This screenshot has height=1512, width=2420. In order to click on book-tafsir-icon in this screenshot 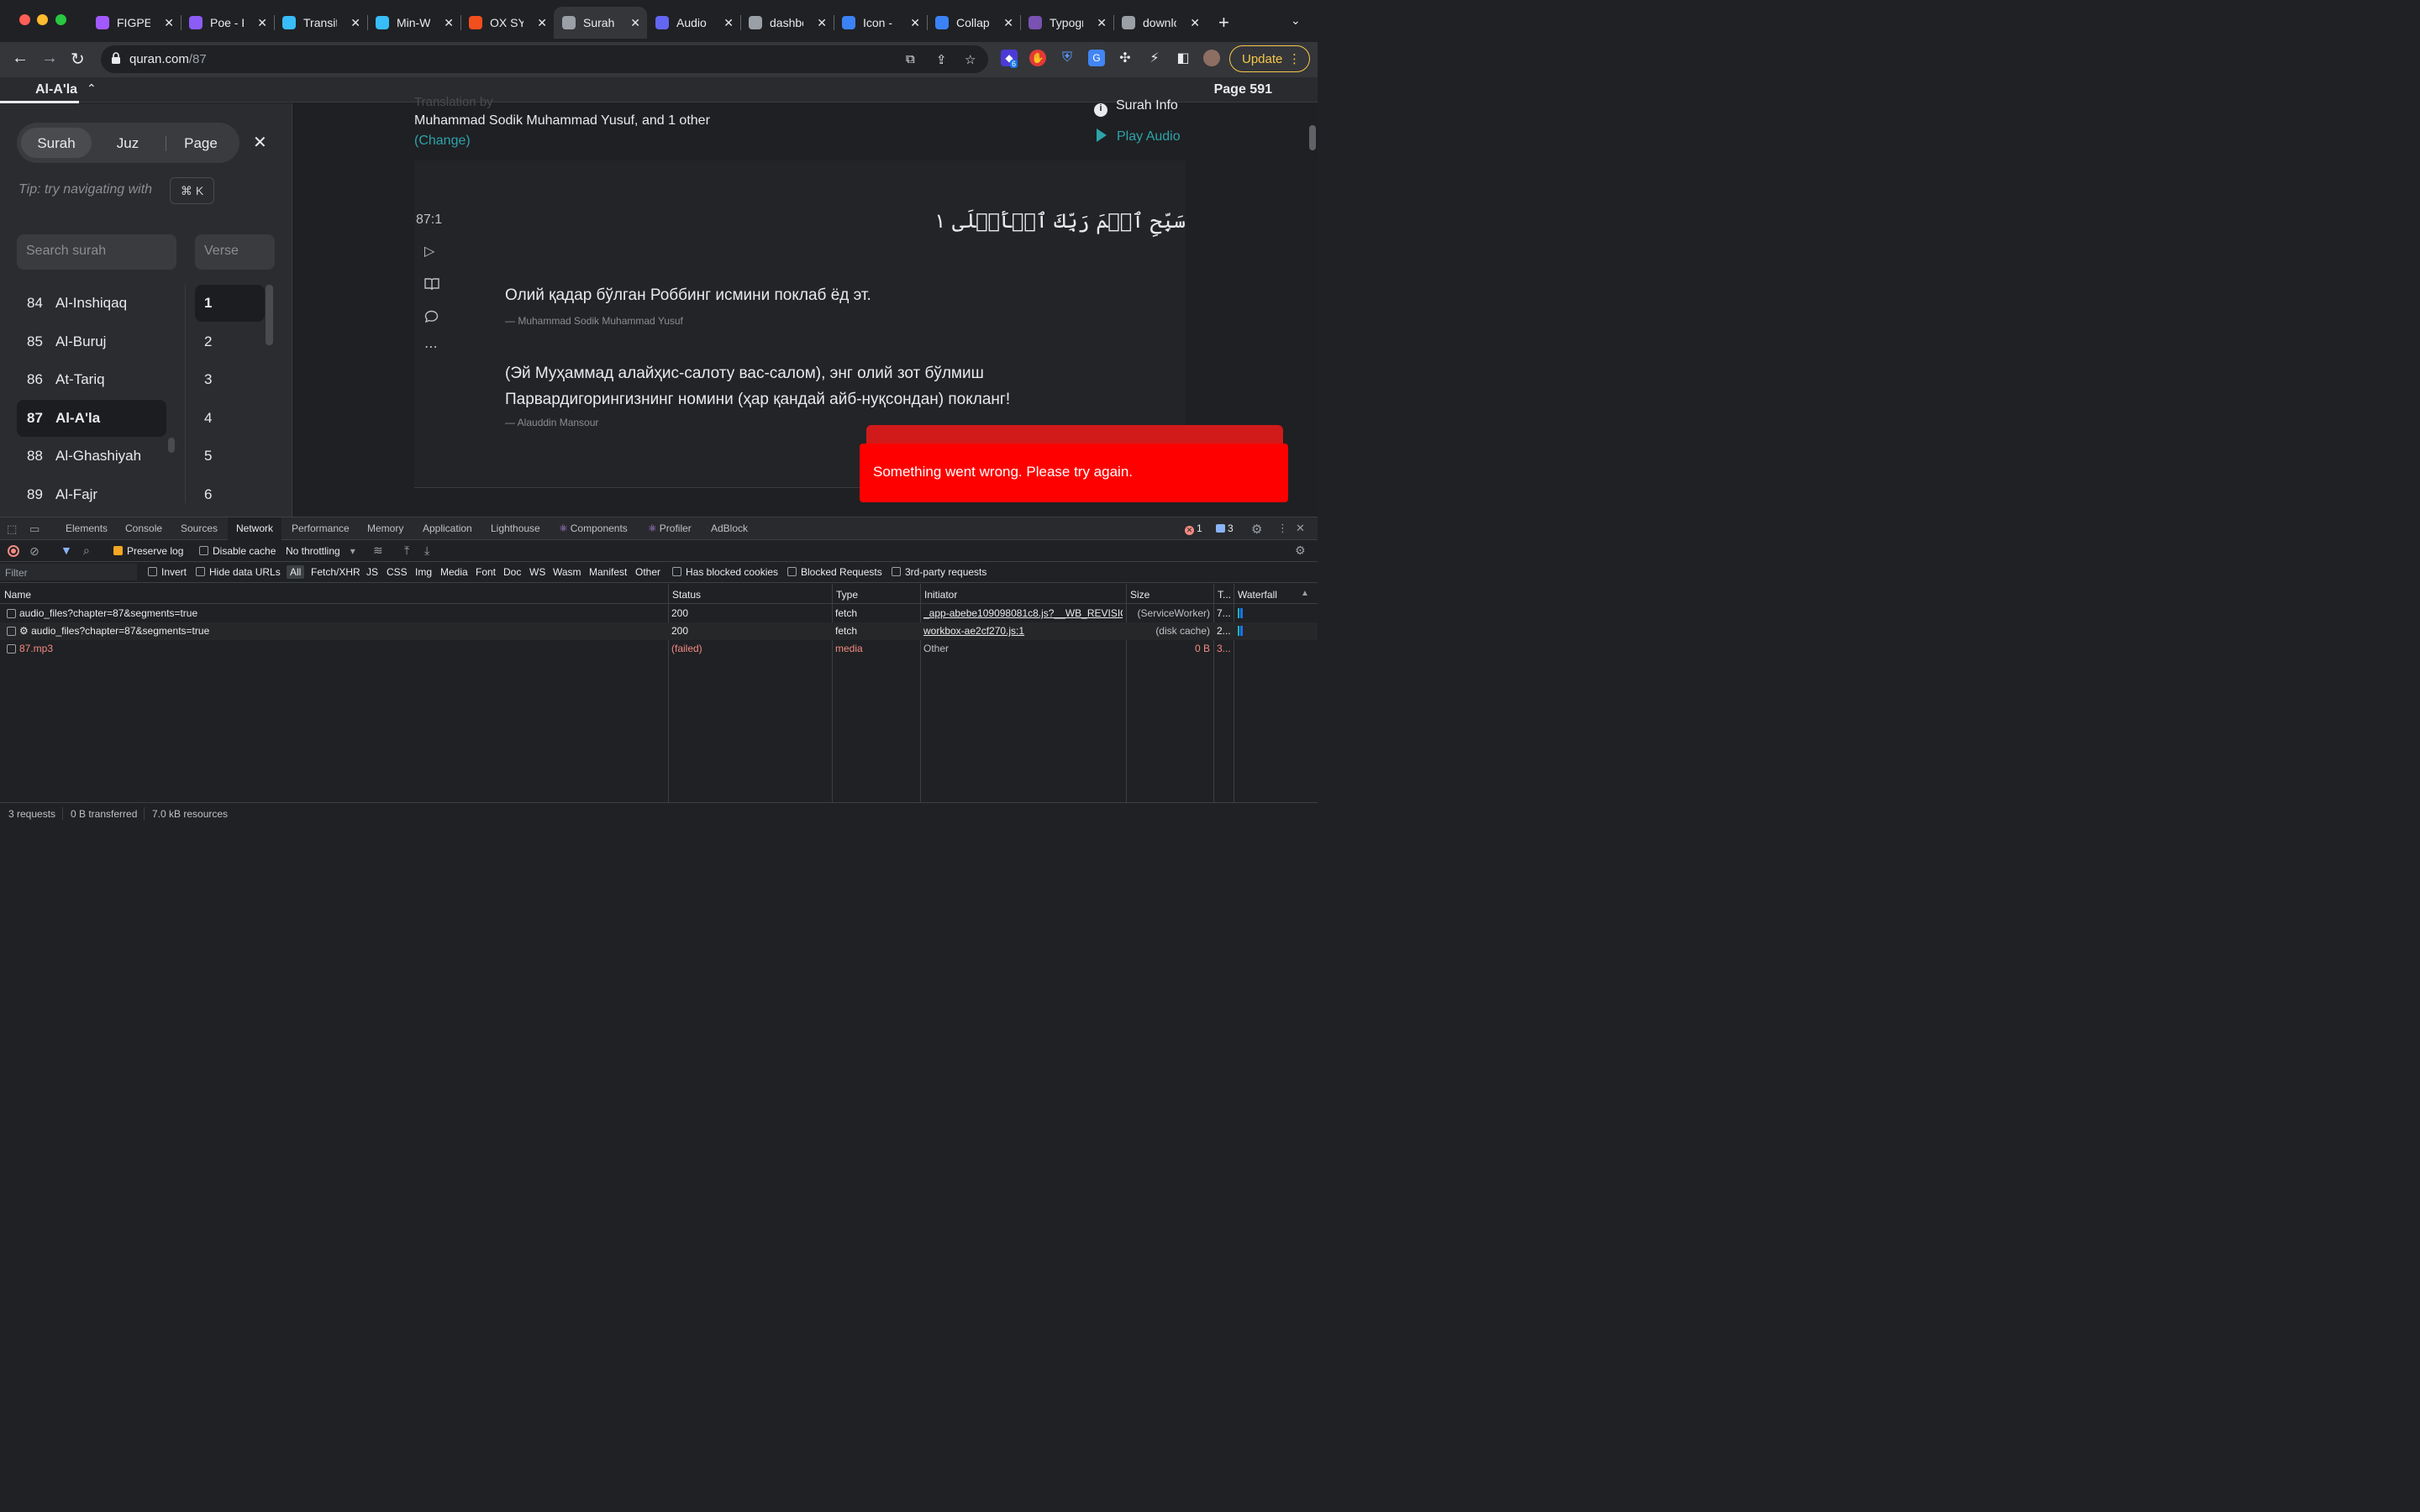, I will do `click(432, 284)`.